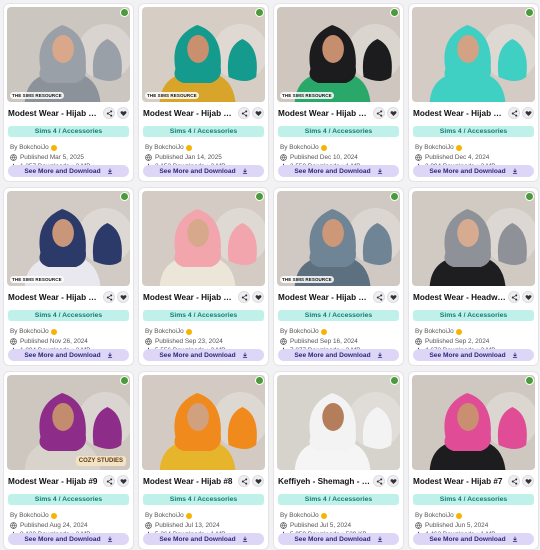 The image size is (540, 550). Describe the element at coordinates (54, 297) in the screenshot. I see `item-title: Modest Wear - Hijab #12` at that location.